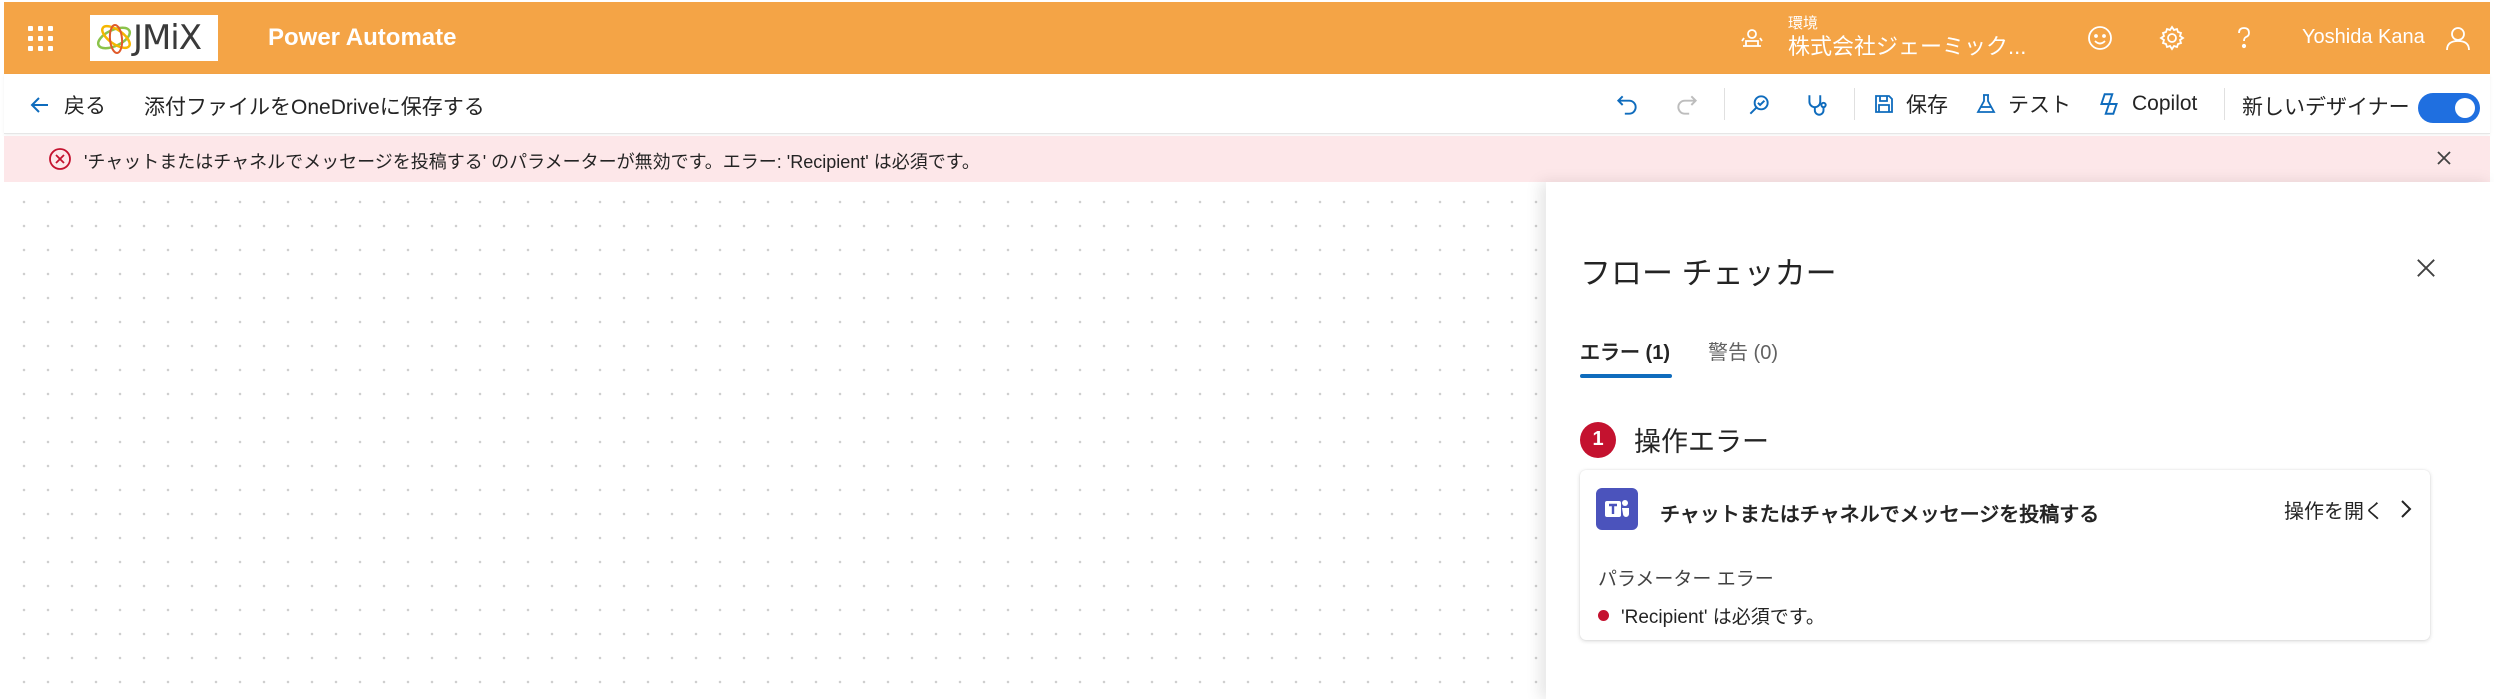 The height and width of the screenshot is (699, 2494). Describe the element at coordinates (1627, 105) in the screenshot. I see `undo-icon` at that location.